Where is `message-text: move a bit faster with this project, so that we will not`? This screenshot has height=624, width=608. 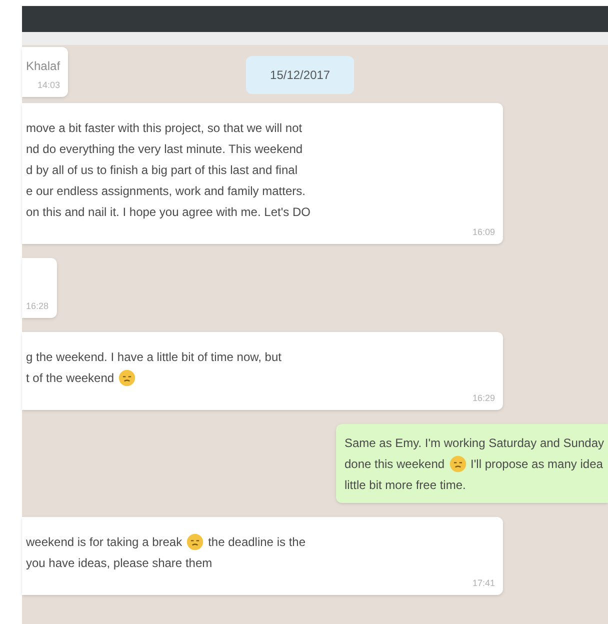 message-text: move a bit faster with this project, so that we will not is located at coordinates (164, 128).